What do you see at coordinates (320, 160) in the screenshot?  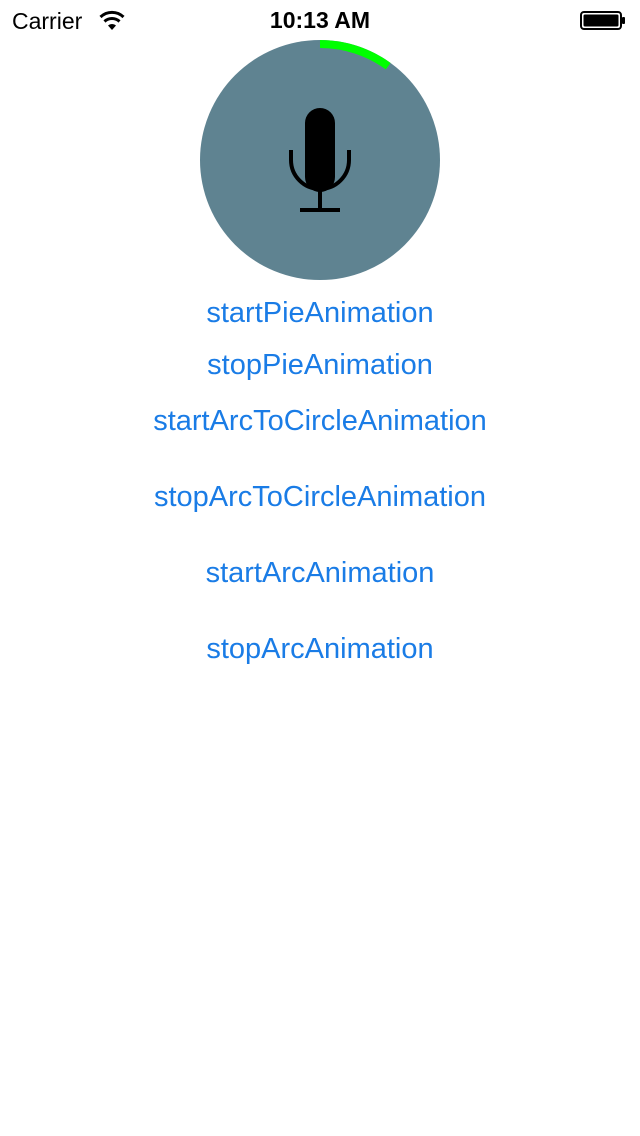 I see `mic-progress-circle` at bounding box center [320, 160].